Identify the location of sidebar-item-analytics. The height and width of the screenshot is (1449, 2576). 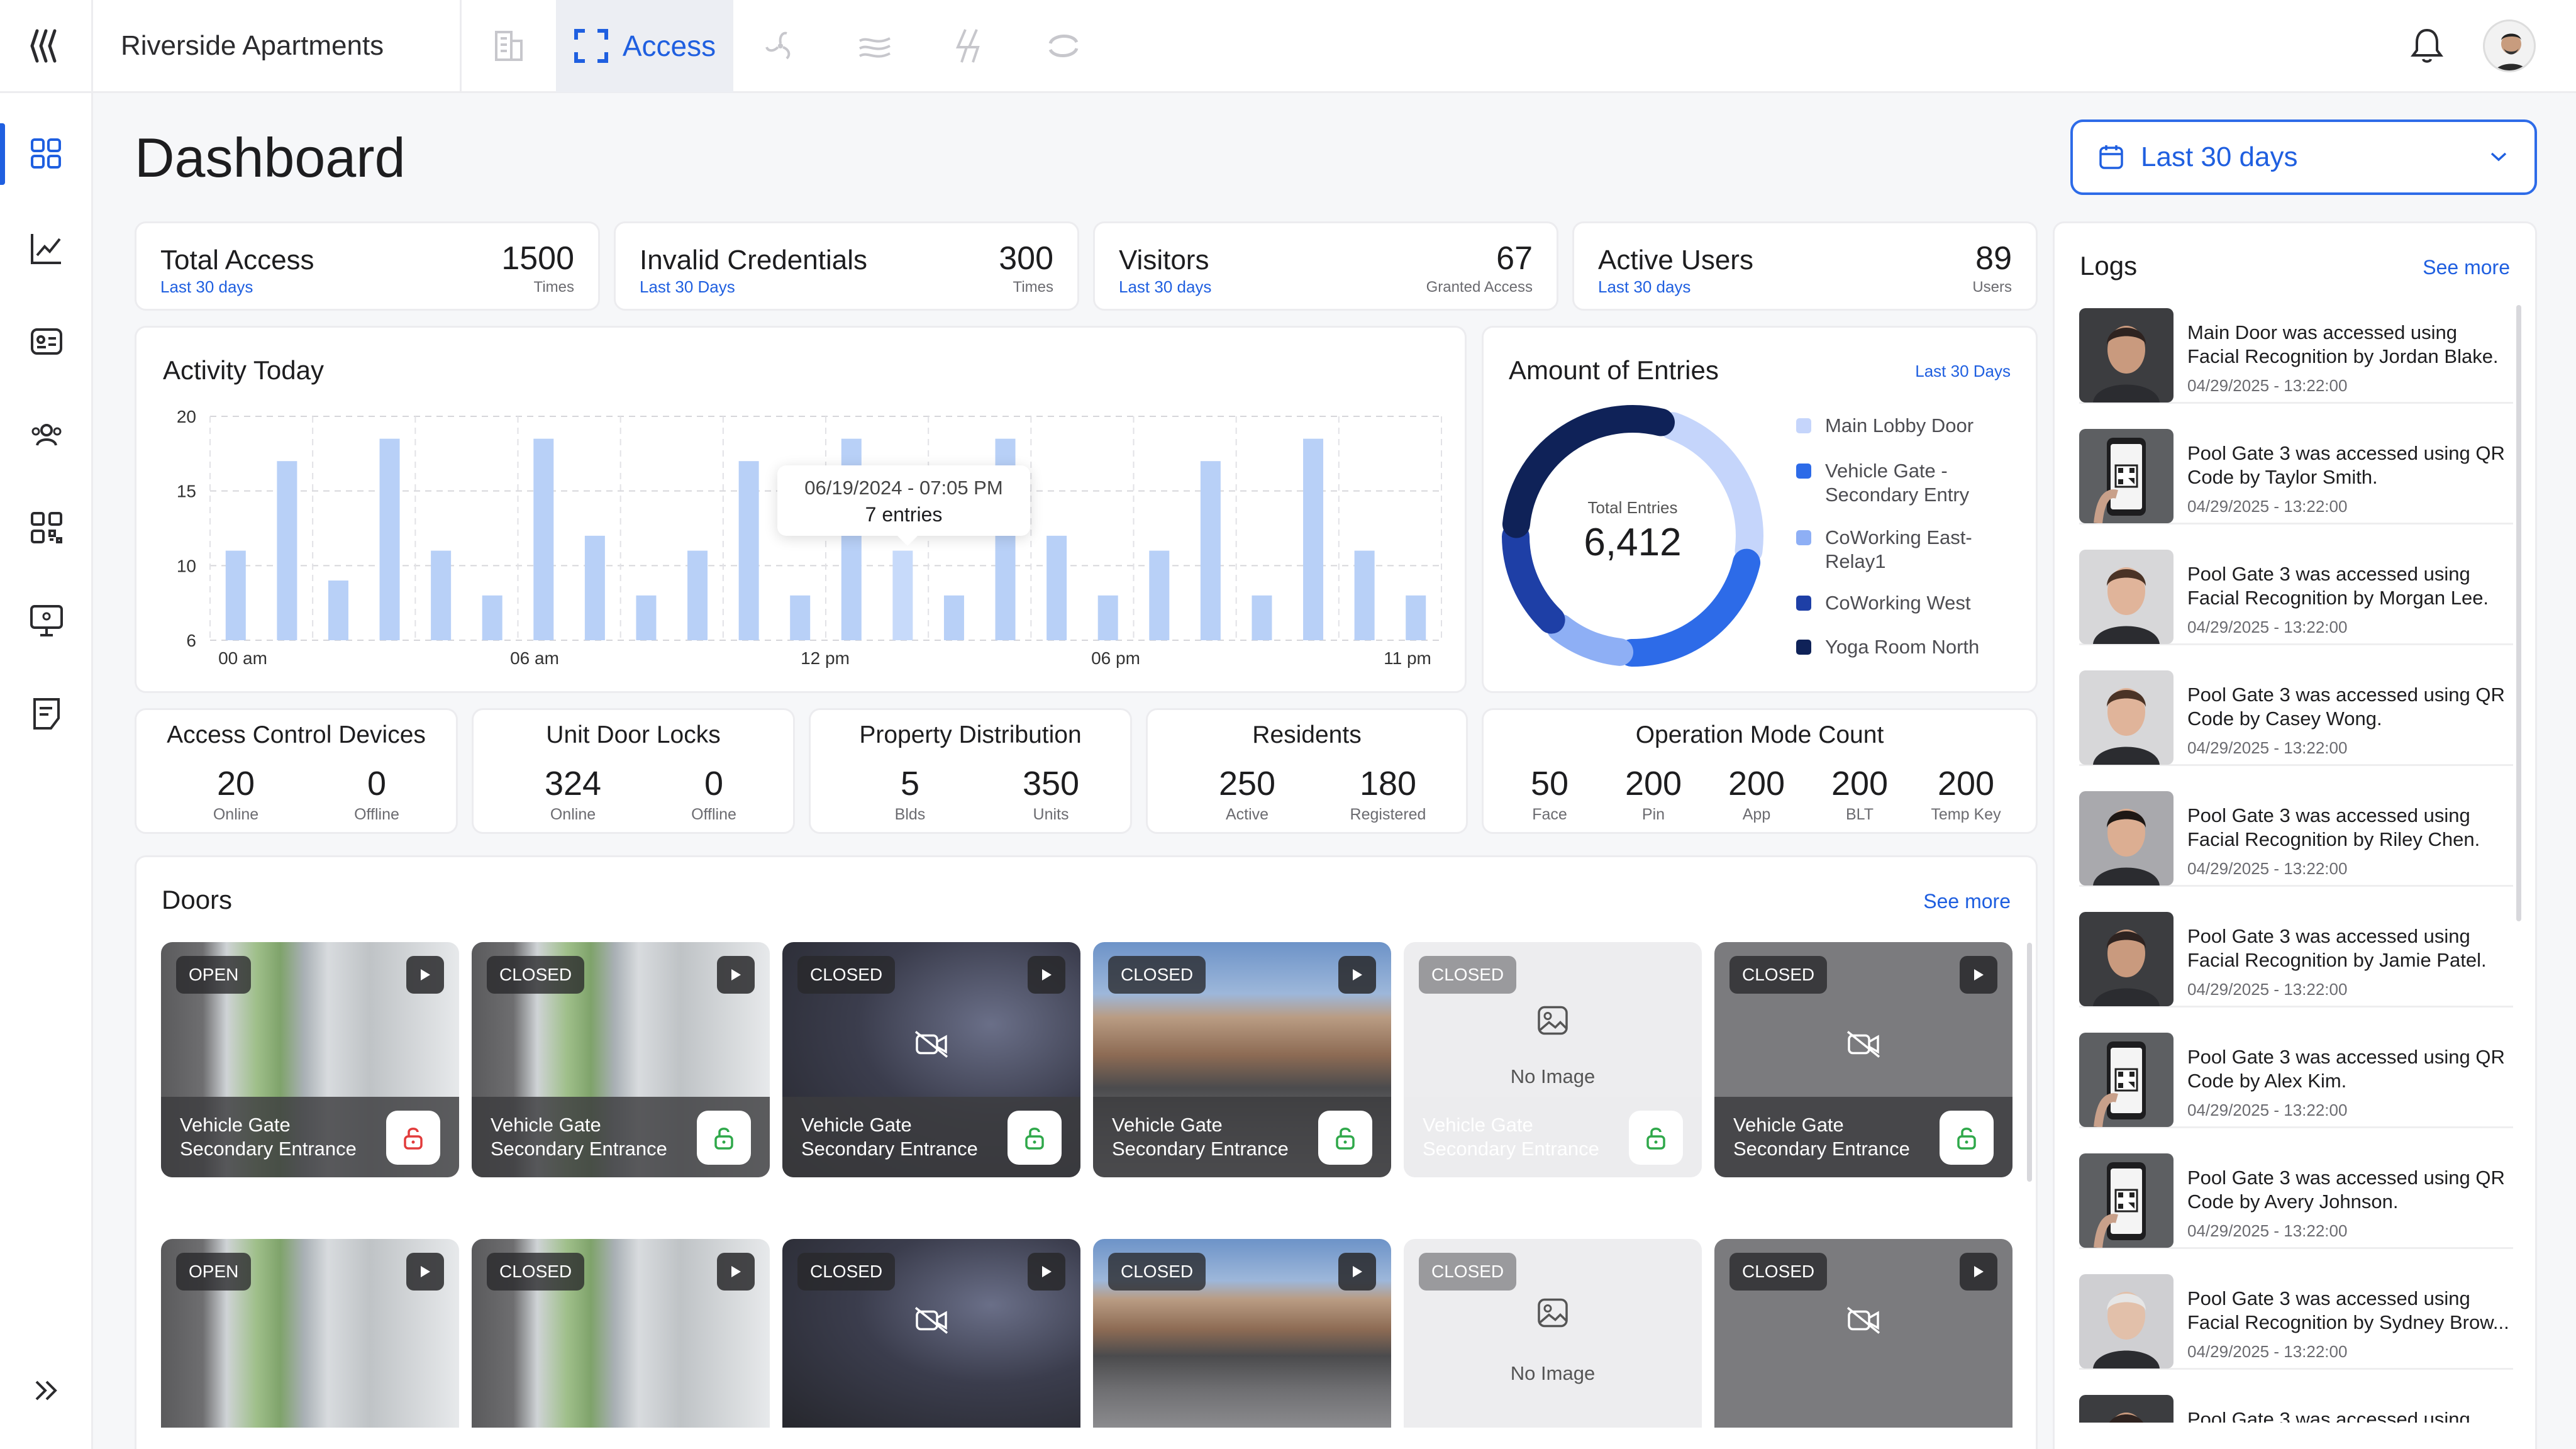
(46, 248).